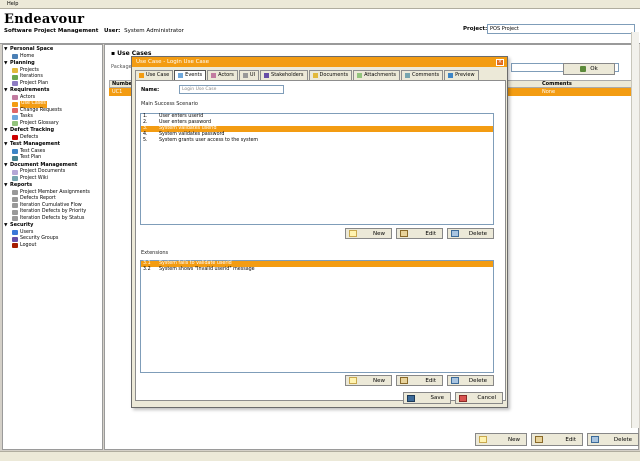 The height and width of the screenshot is (461, 640). Describe the element at coordinates (52, 73) in the screenshot. I see `tree-group: ▼ Planning Projects Iterations Project Plan` at that location.